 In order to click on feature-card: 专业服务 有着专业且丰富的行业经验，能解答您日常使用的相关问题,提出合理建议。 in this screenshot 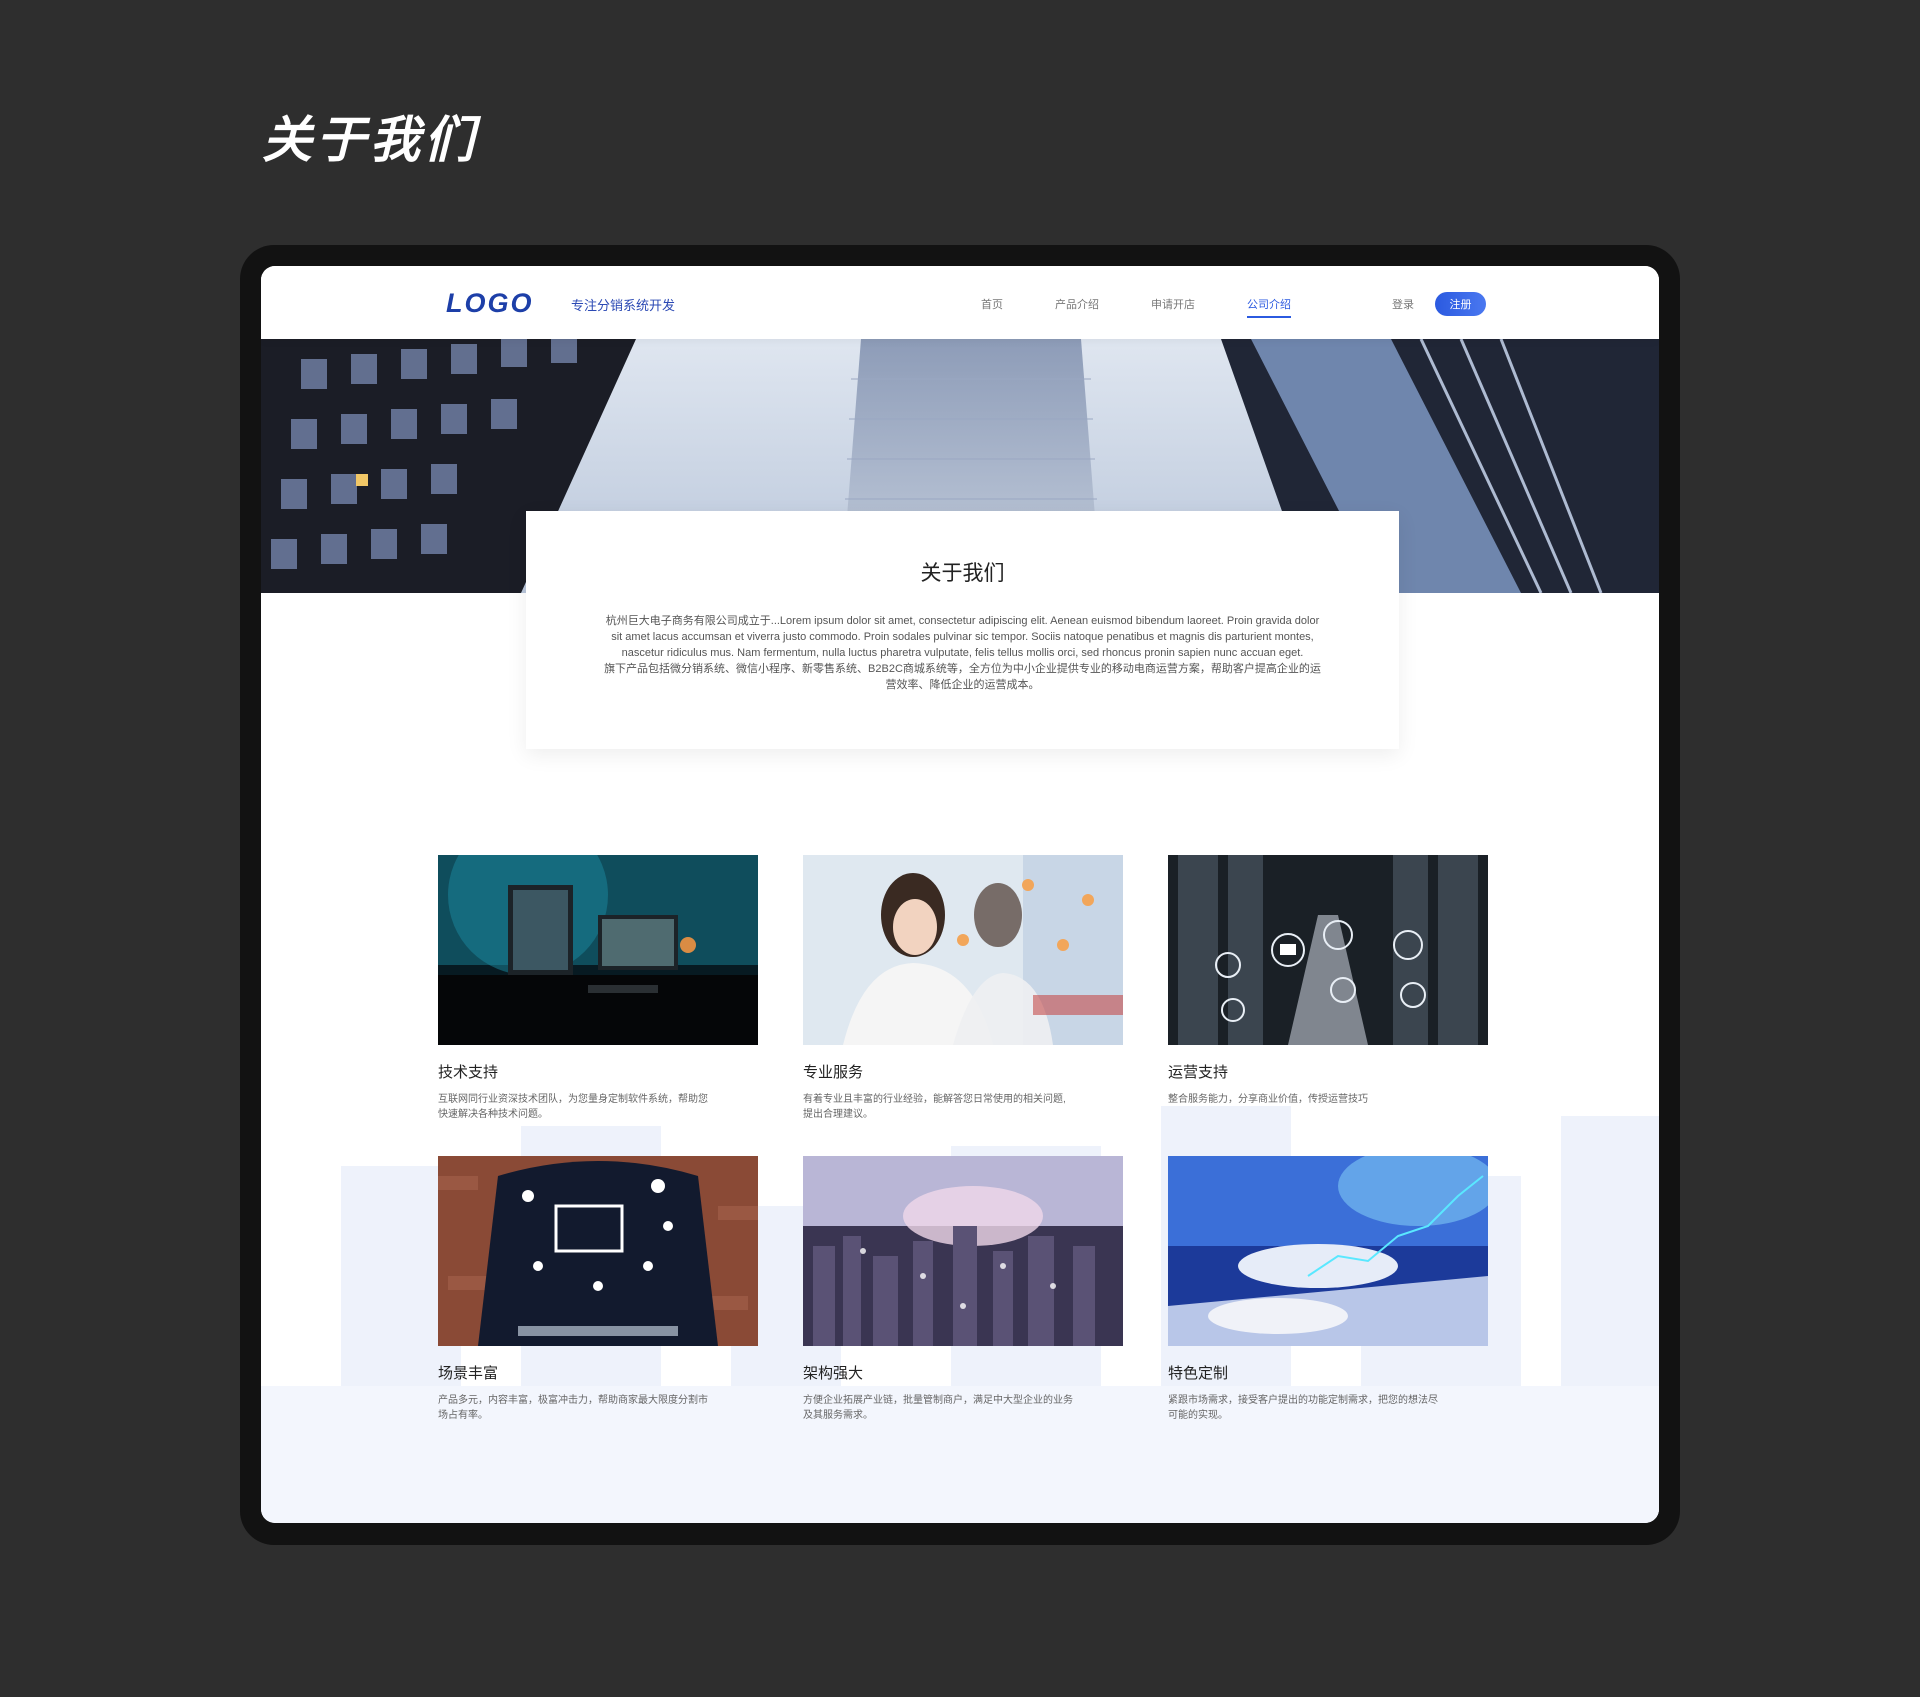, I will do `click(963, 988)`.